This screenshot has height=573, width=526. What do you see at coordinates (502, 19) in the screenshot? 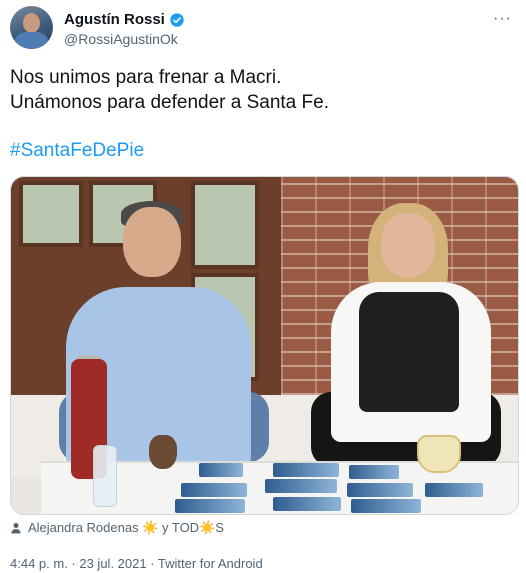
I see `more-options-icon: ···` at bounding box center [502, 19].